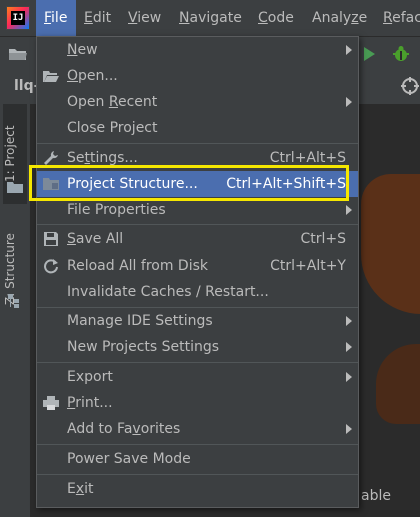 The image size is (420, 517). What do you see at coordinates (197, 266) in the screenshot?
I see `menu-item-reload-all: Reload All from Disk Ctrl+Alt+Y` at bounding box center [197, 266].